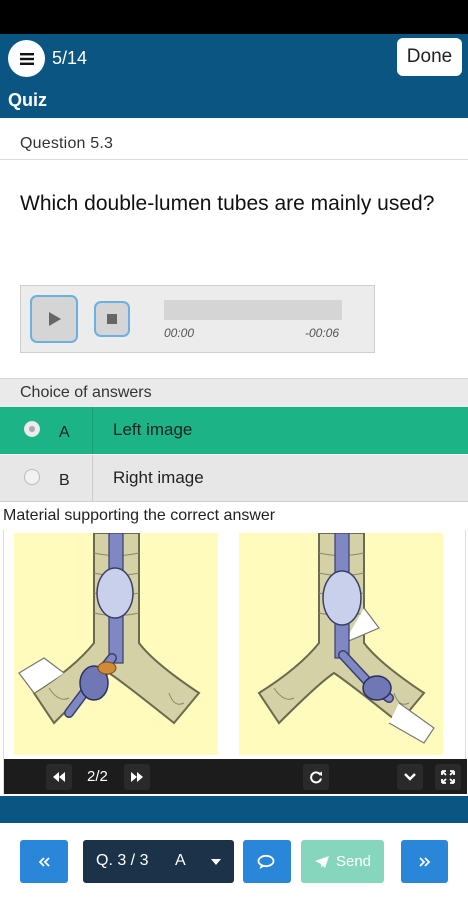  I want to click on next-question-button, so click(424, 861).